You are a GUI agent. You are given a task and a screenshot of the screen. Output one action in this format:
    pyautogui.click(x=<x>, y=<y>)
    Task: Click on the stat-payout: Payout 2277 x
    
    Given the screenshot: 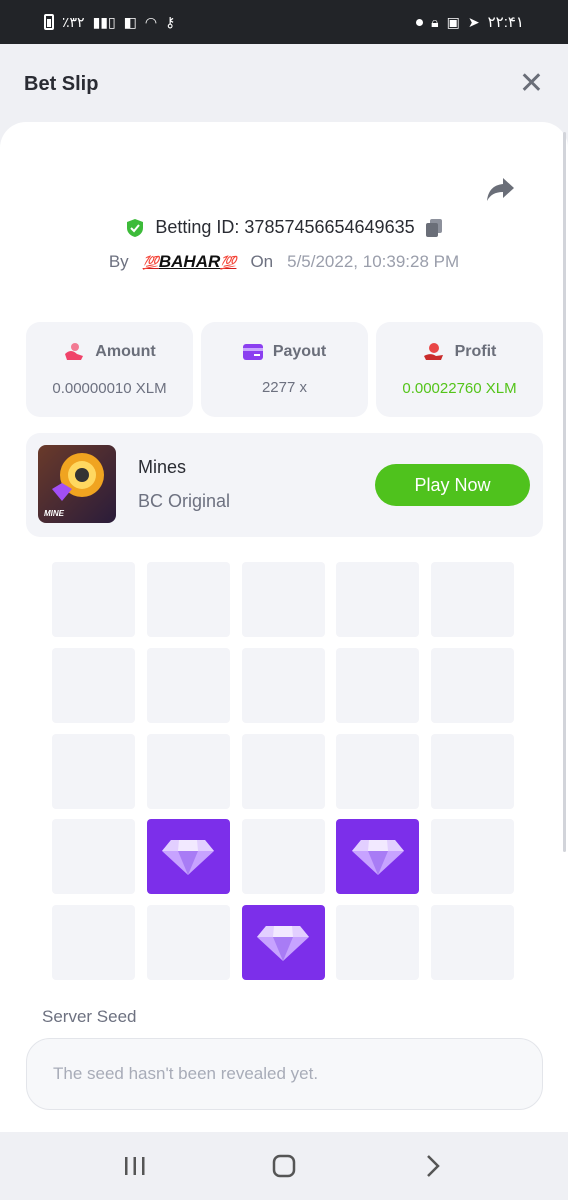 What is the action you would take?
    pyautogui.click(x=284, y=369)
    